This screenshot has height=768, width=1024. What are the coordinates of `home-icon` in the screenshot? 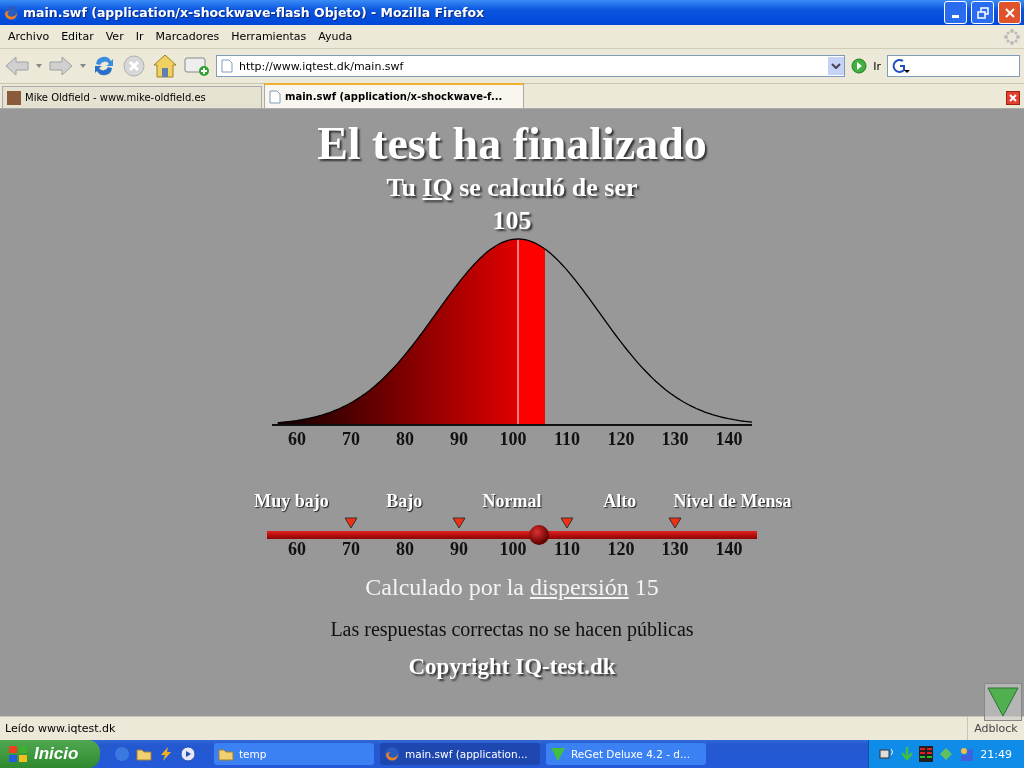 It's located at (165, 66).